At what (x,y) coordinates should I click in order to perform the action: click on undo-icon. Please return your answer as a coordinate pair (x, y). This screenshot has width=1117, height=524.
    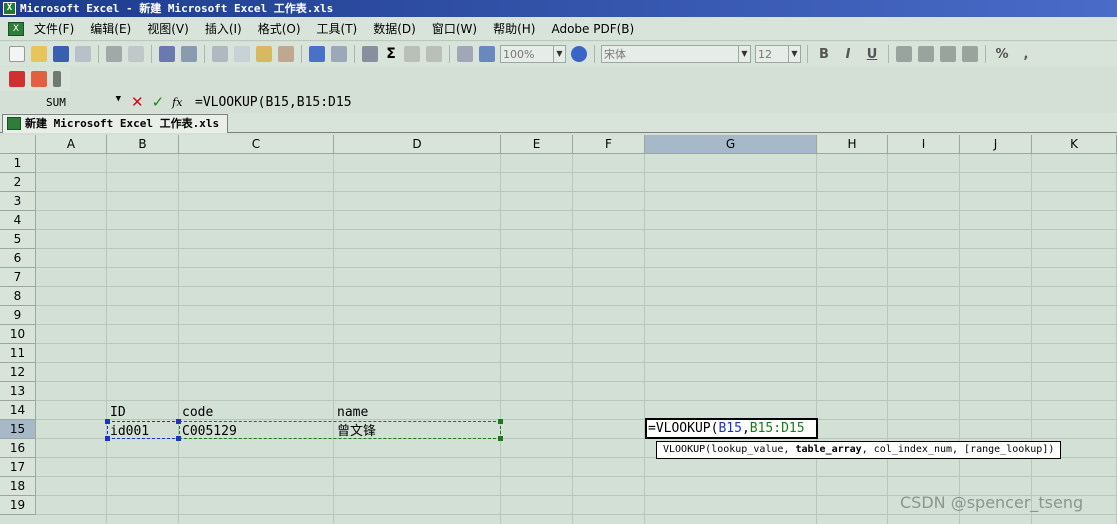
    Looking at the image, I should click on (317, 54).